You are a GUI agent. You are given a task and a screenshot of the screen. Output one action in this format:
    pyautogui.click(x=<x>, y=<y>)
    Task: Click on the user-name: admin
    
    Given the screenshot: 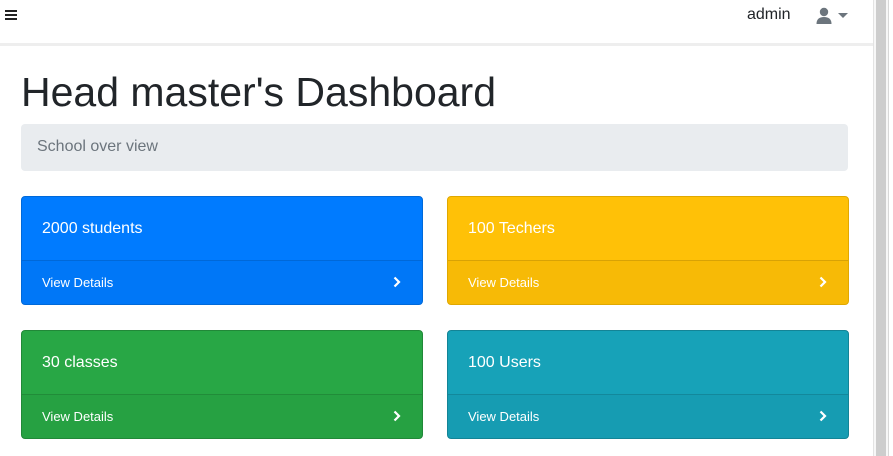 What is the action you would take?
    pyautogui.click(x=769, y=15)
    